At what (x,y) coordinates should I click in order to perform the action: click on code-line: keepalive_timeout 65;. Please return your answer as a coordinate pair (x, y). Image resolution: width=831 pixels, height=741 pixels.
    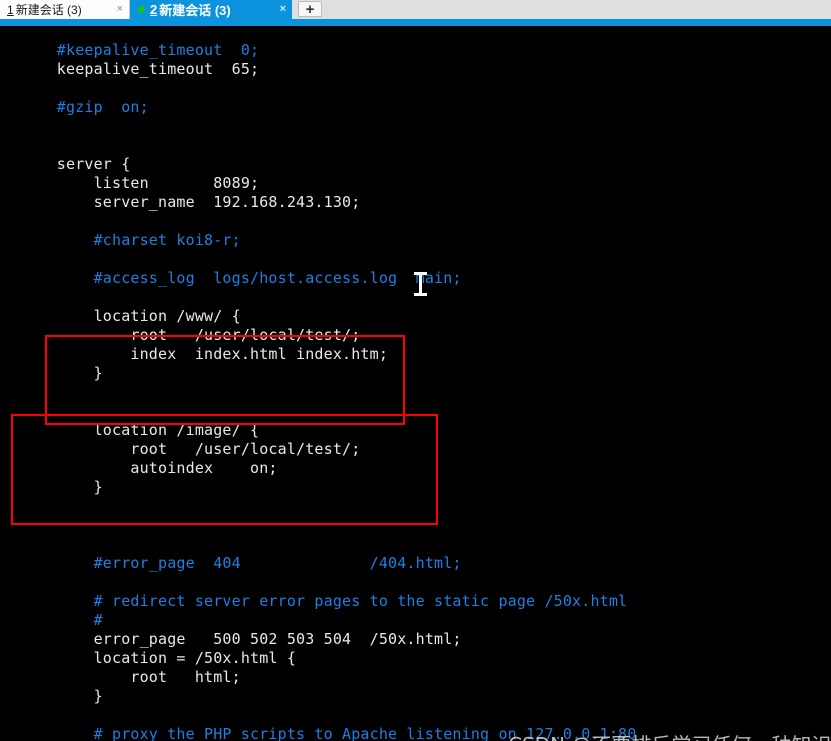
    Looking at the image, I should click on (140, 69).